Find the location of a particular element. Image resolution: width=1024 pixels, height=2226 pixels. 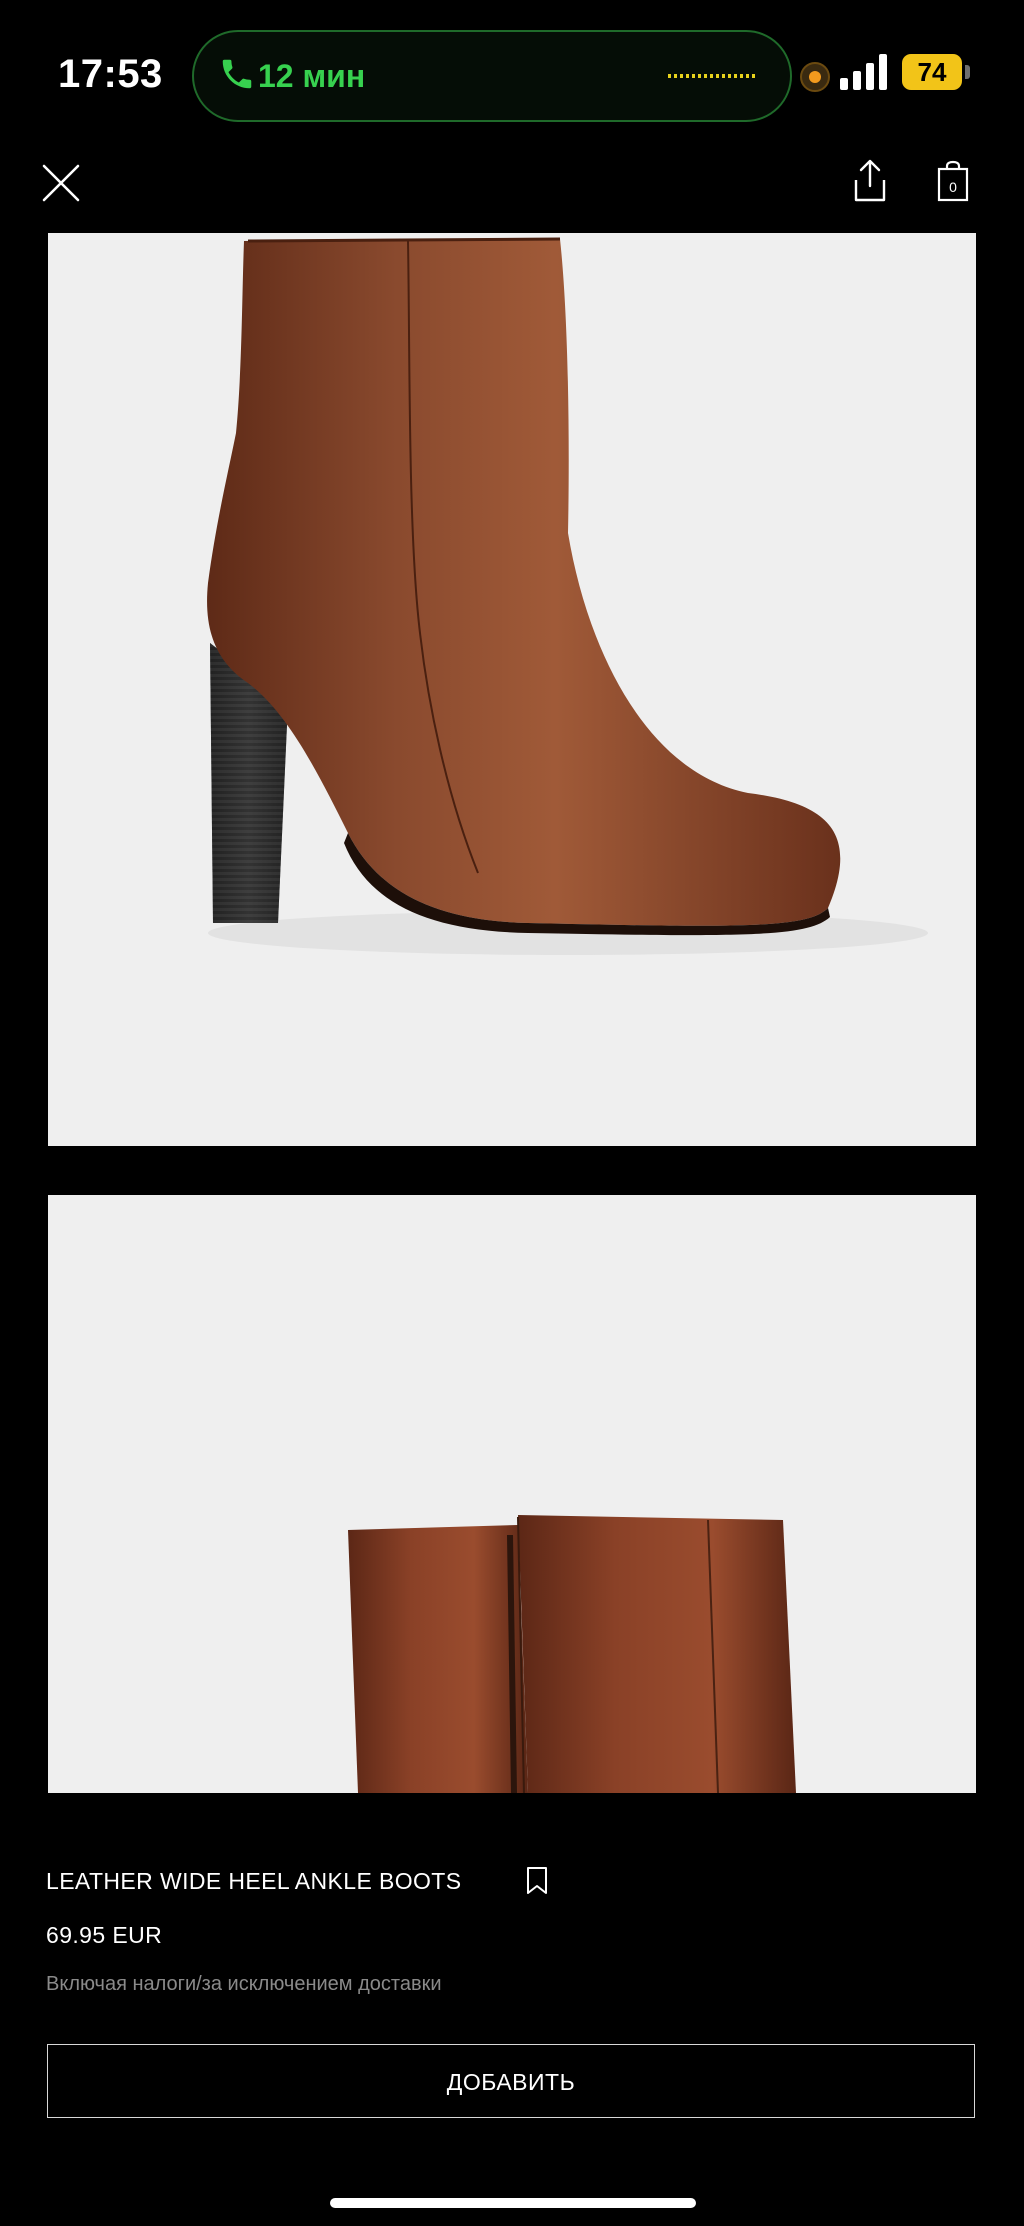

shopping-bag-icon: 0 is located at coordinates (953, 181).